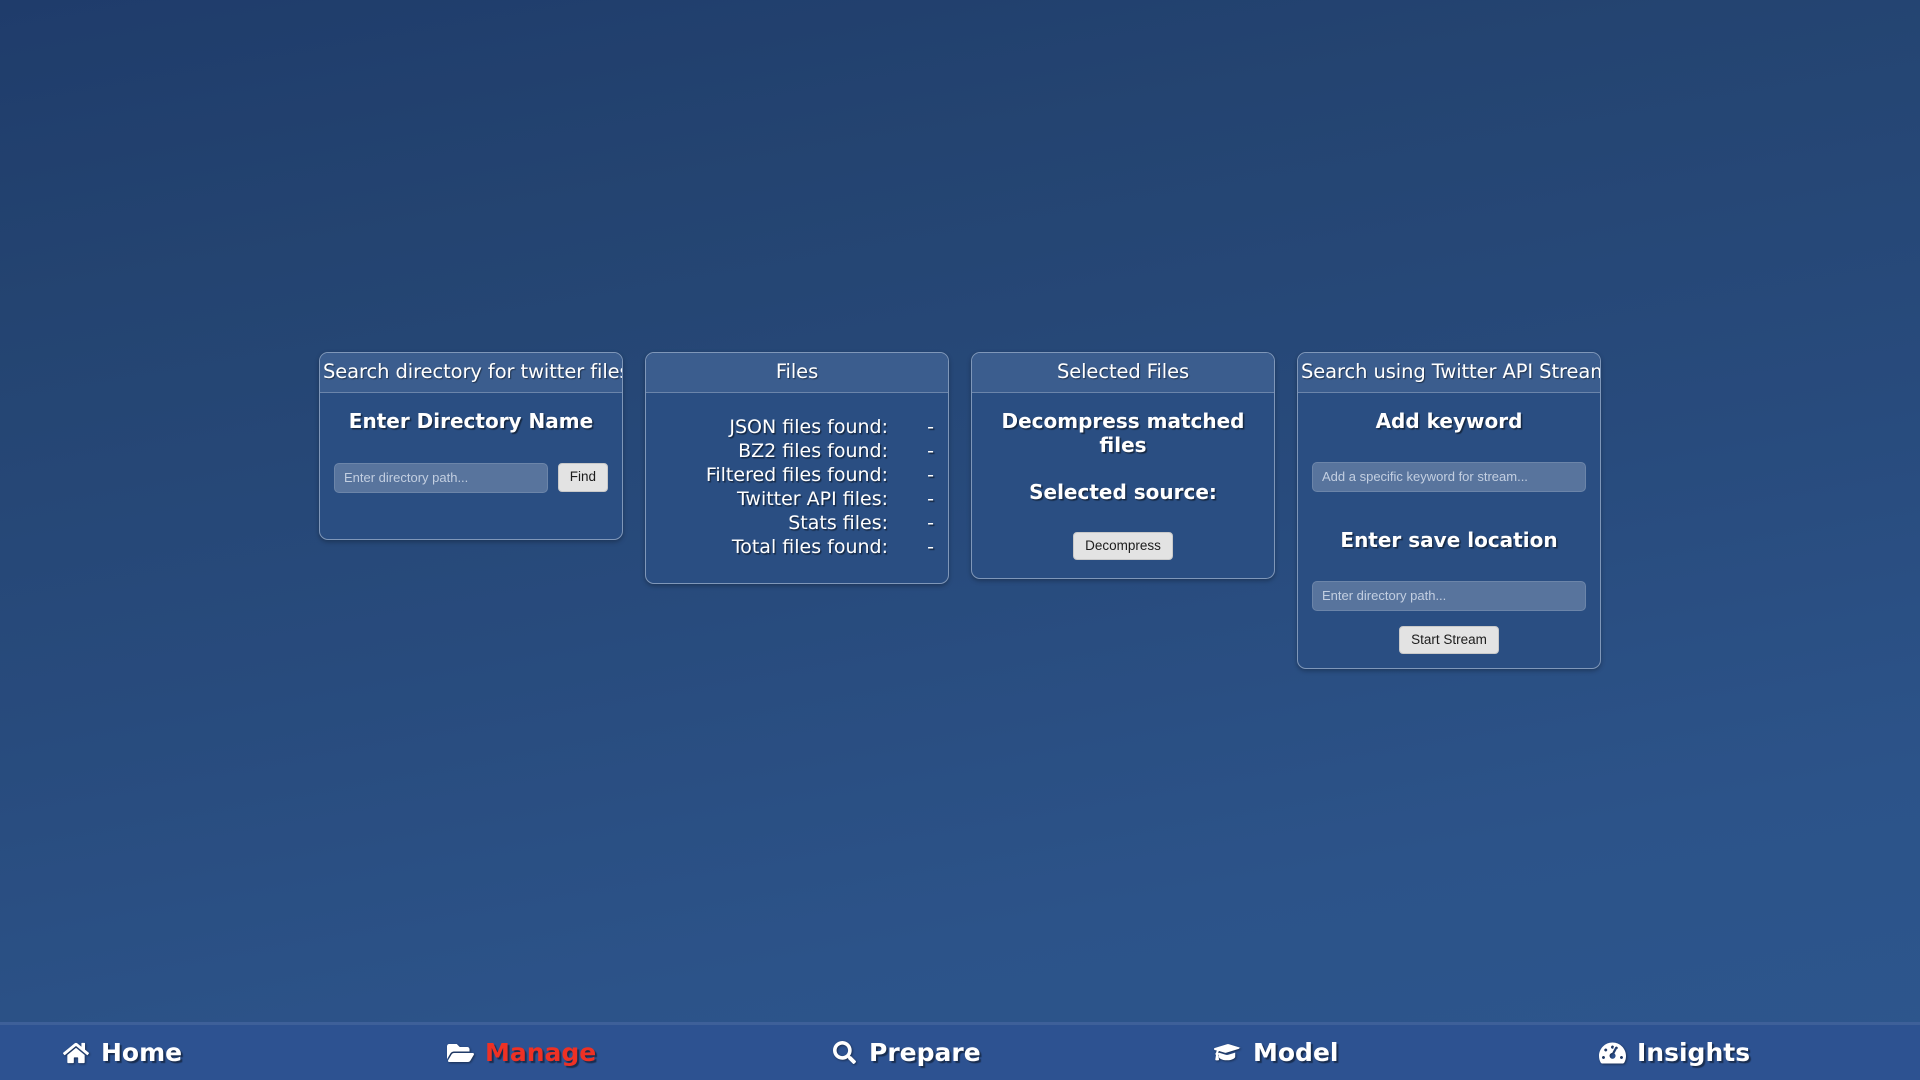 The height and width of the screenshot is (1080, 1920). I want to click on stat-row: Stats files: -, so click(797, 523).